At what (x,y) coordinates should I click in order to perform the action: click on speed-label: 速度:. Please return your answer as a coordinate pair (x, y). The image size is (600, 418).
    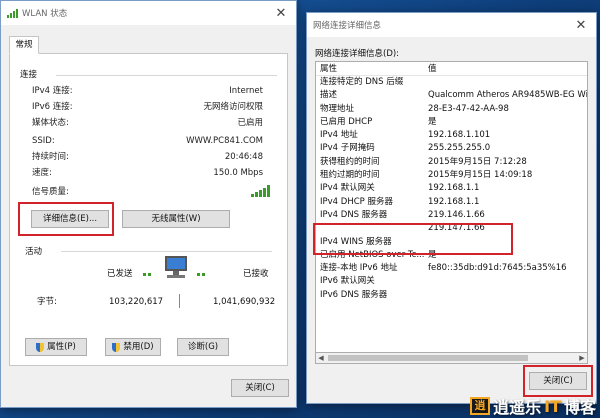
    Looking at the image, I should click on (42, 173).